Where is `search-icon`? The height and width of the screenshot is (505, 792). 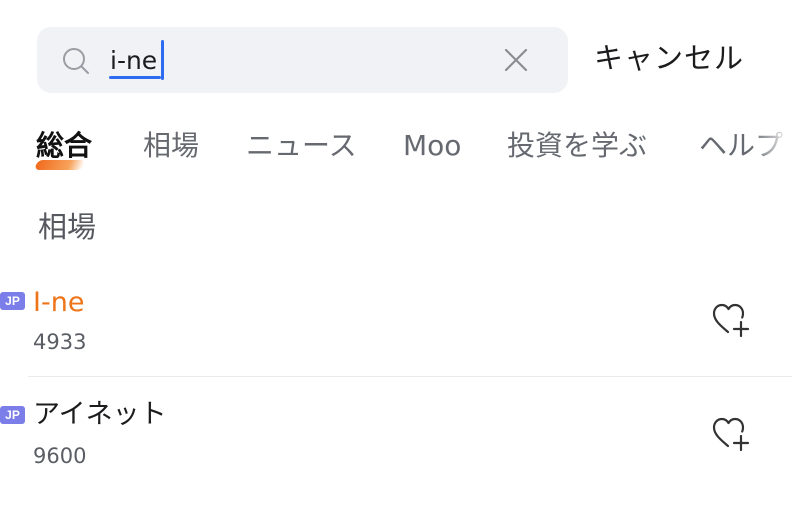
search-icon is located at coordinates (76, 61).